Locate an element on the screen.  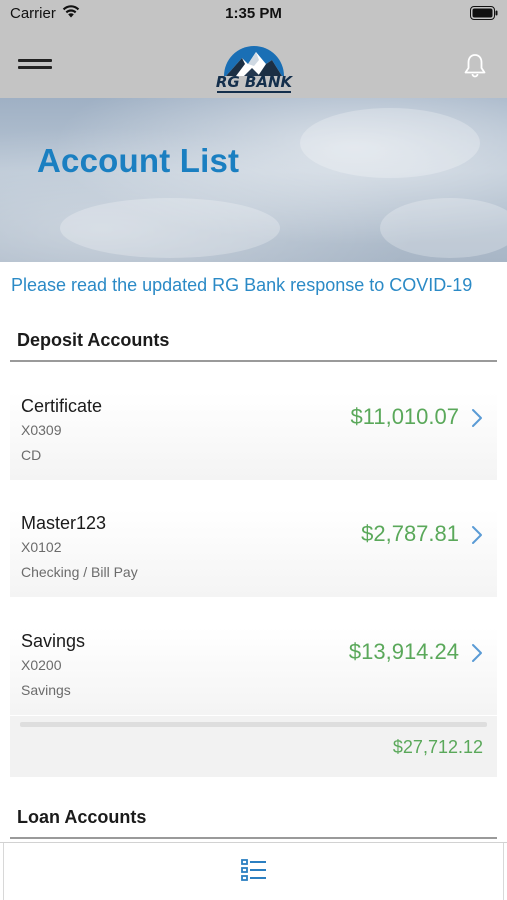
clock-time: 1:35 PM is located at coordinates (253, 13).